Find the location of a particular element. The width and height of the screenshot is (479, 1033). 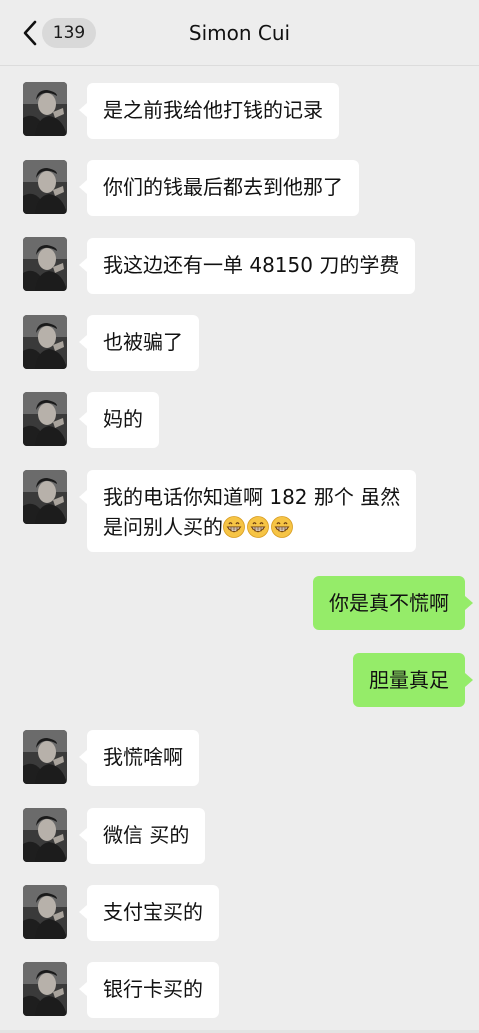

incoming-message-bubble: 也被骗了 is located at coordinates (139, 343).